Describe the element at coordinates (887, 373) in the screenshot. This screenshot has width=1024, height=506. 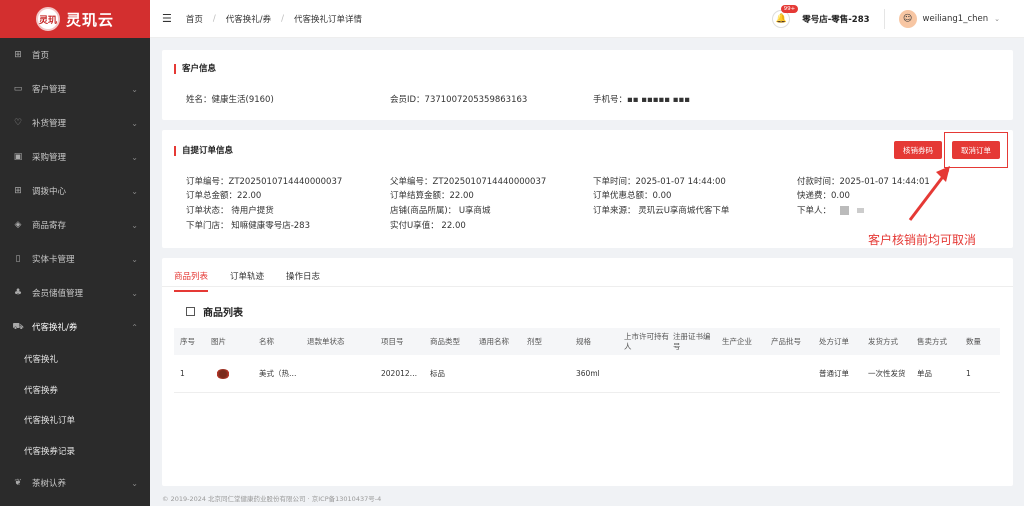
I see `table-cell: 一次性发货` at that location.